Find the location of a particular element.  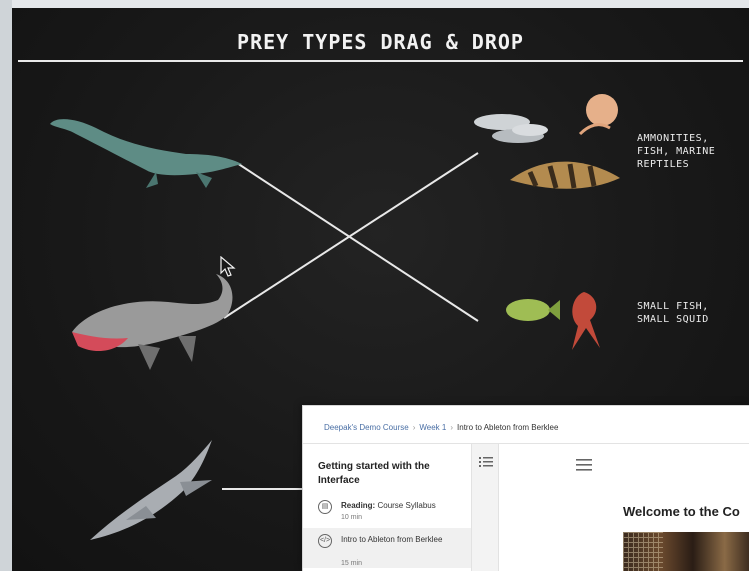

lesson-title: Course Syllabus is located at coordinates (406, 505).